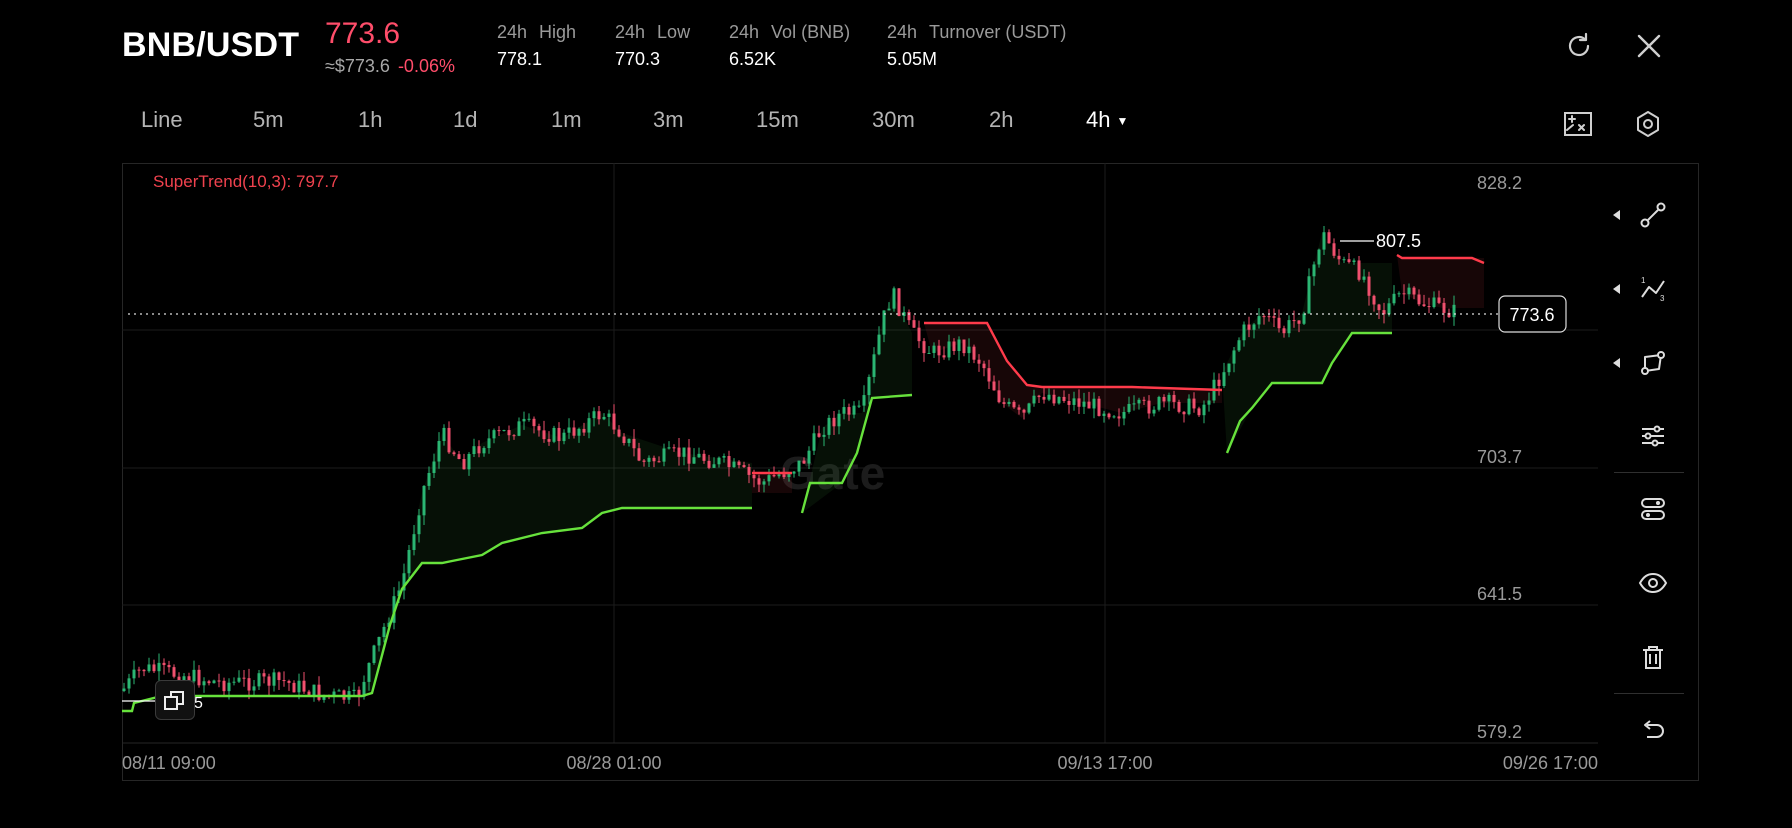 This screenshot has width=1792, height=828. Describe the element at coordinates (1653, 509) in the screenshot. I see `drawing-settings-tool` at that location.